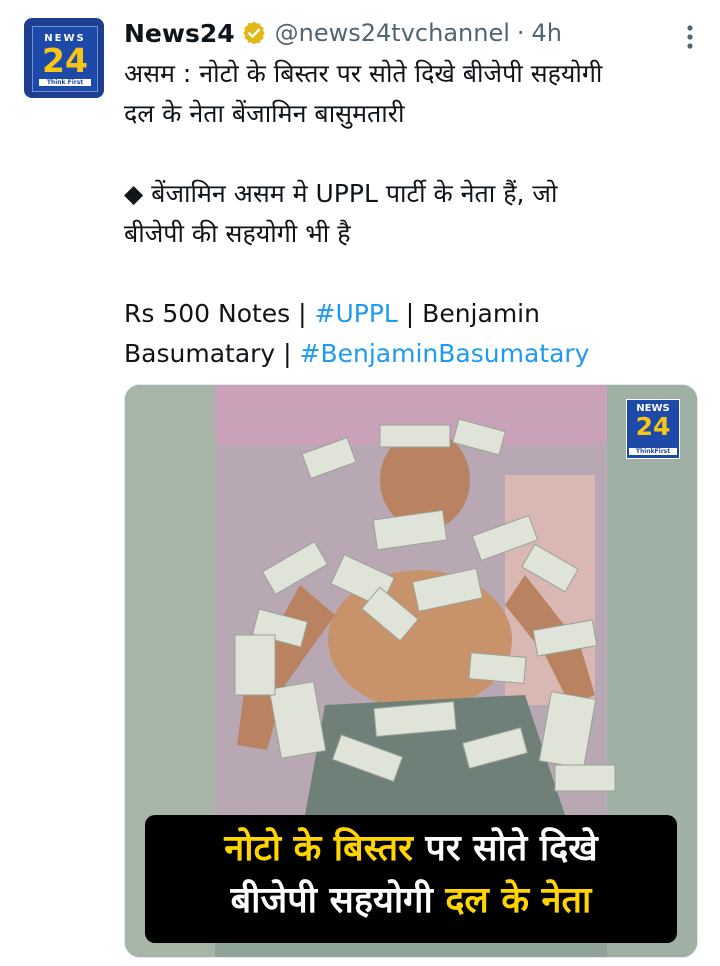 The image size is (720, 966). Describe the element at coordinates (653, 451) in the screenshot. I see `watermark-tagline: ThinkFirst` at that location.